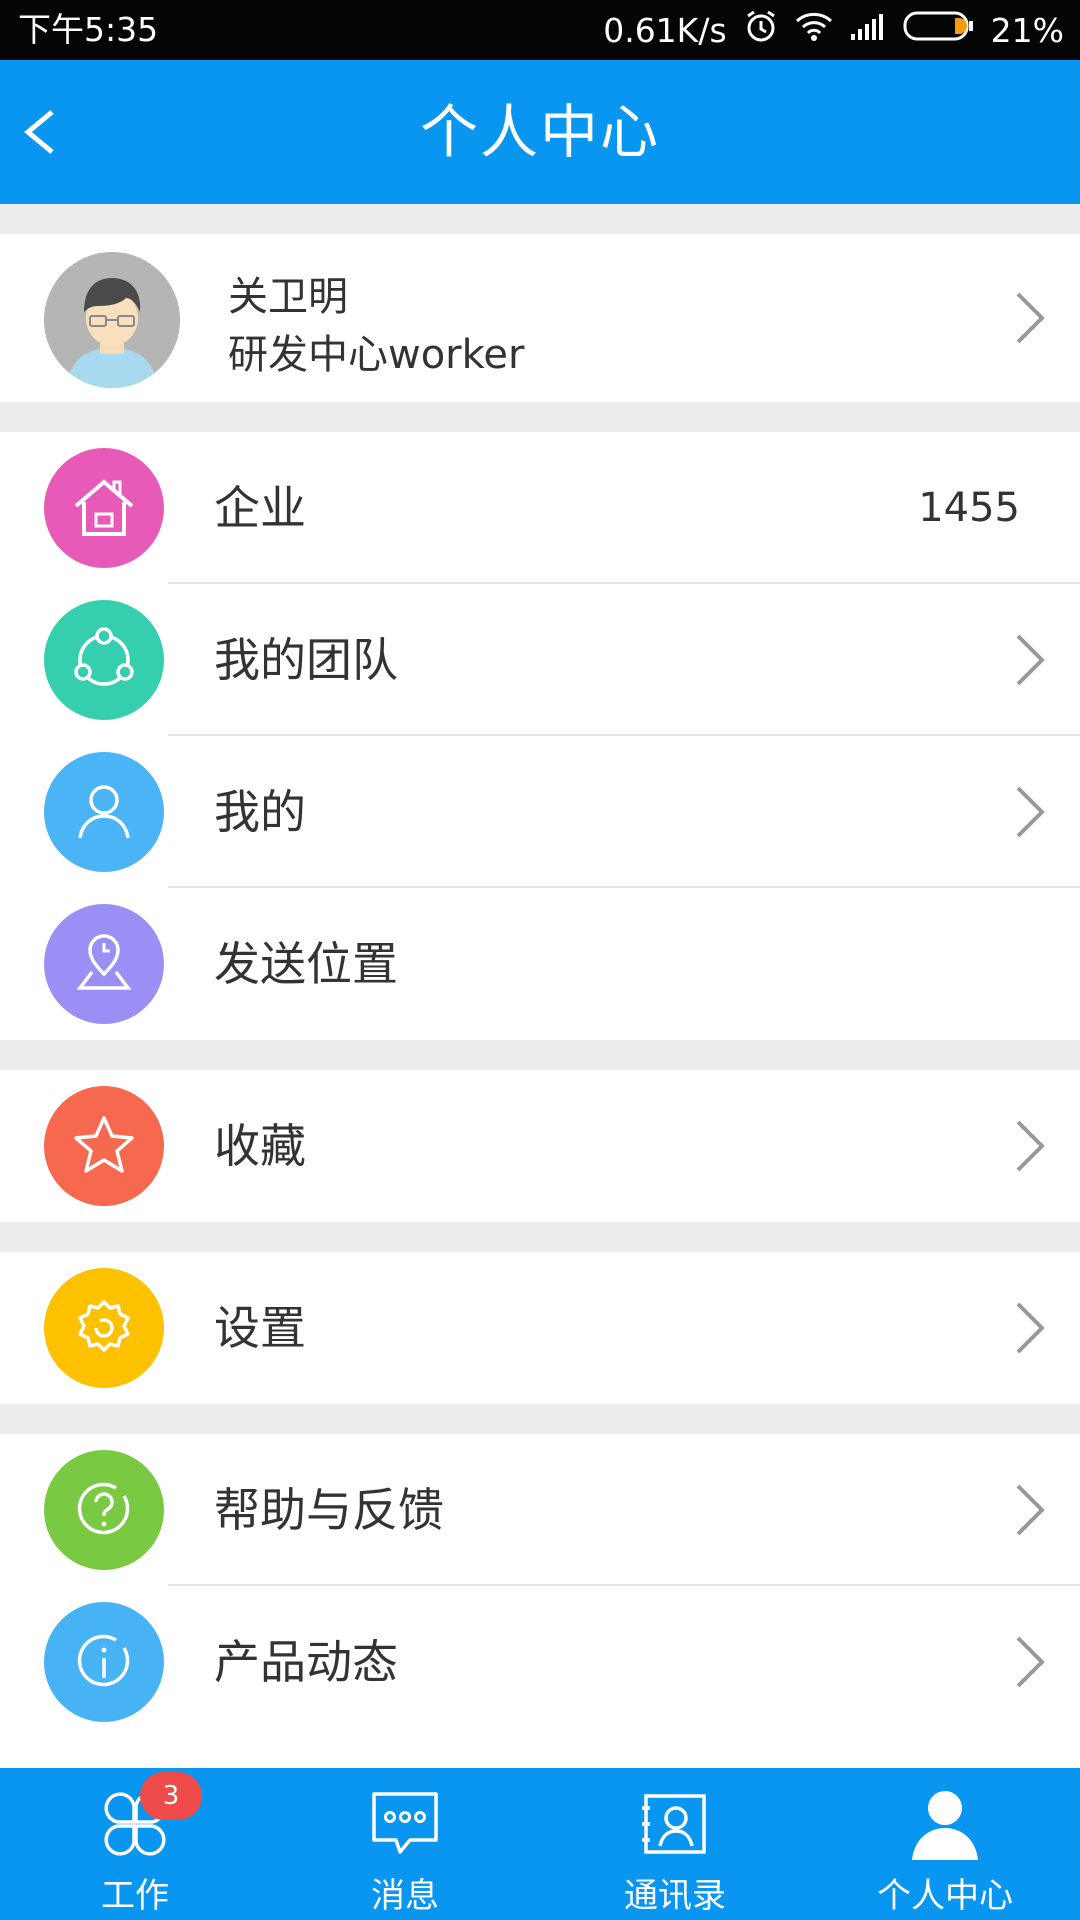 This screenshot has height=1920, width=1080. I want to click on question-icon, so click(104, 1510).